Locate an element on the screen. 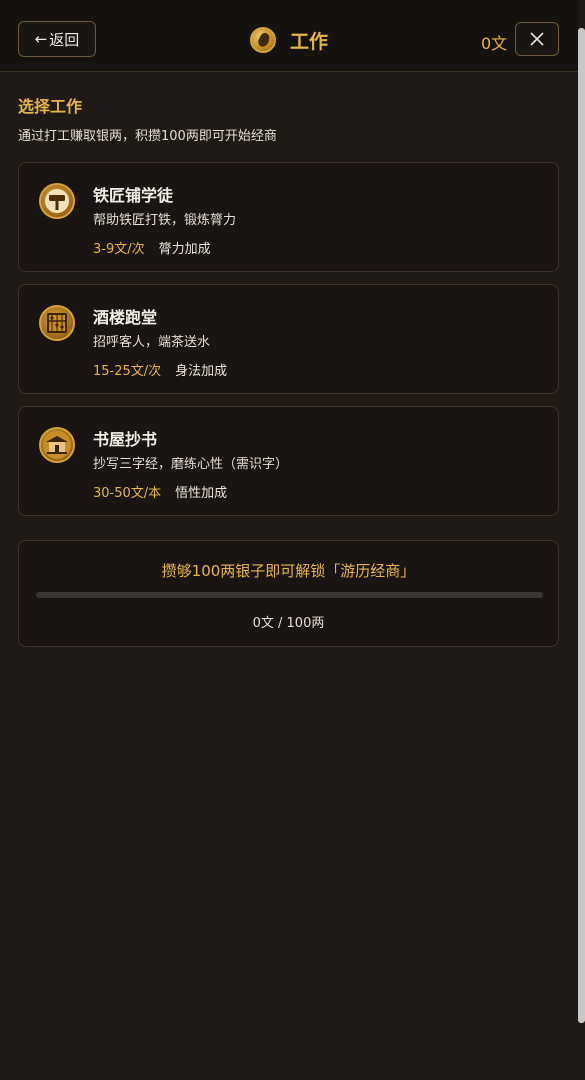  abacus-icon is located at coordinates (57, 323).